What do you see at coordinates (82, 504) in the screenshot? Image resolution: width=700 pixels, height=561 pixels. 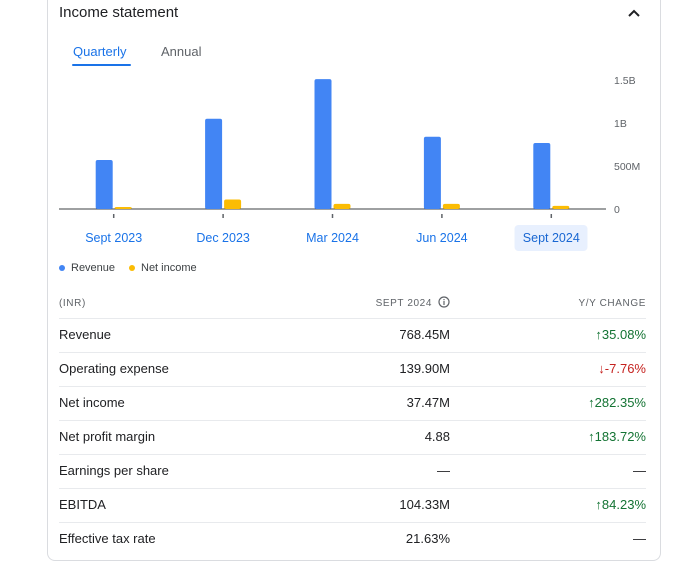 I see `metric-label: EBITDA` at bounding box center [82, 504].